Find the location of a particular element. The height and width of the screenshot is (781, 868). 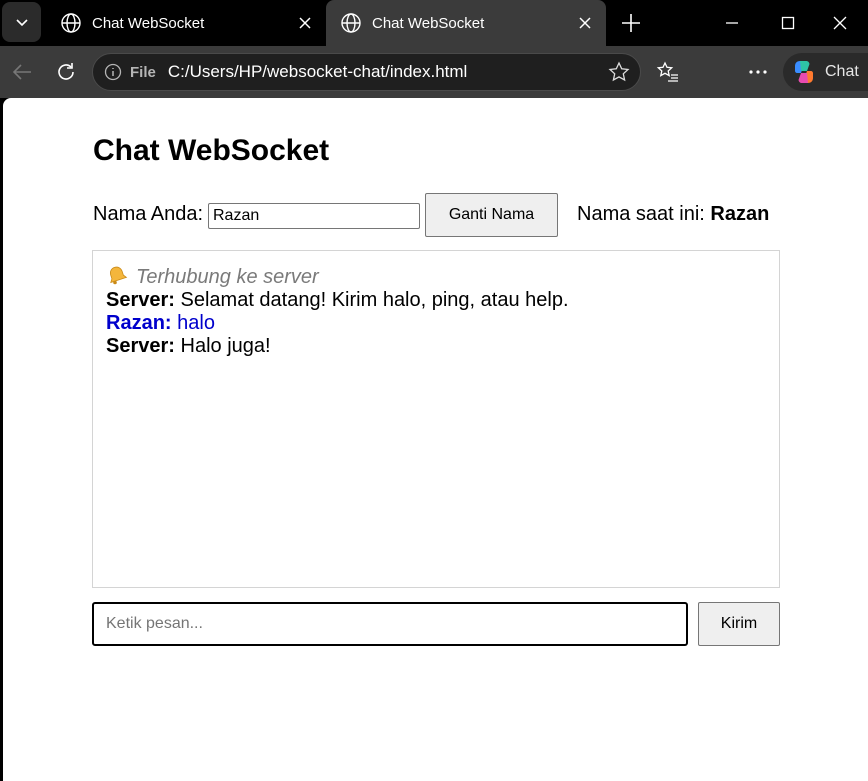

maximize-button is located at coordinates (788, 23).